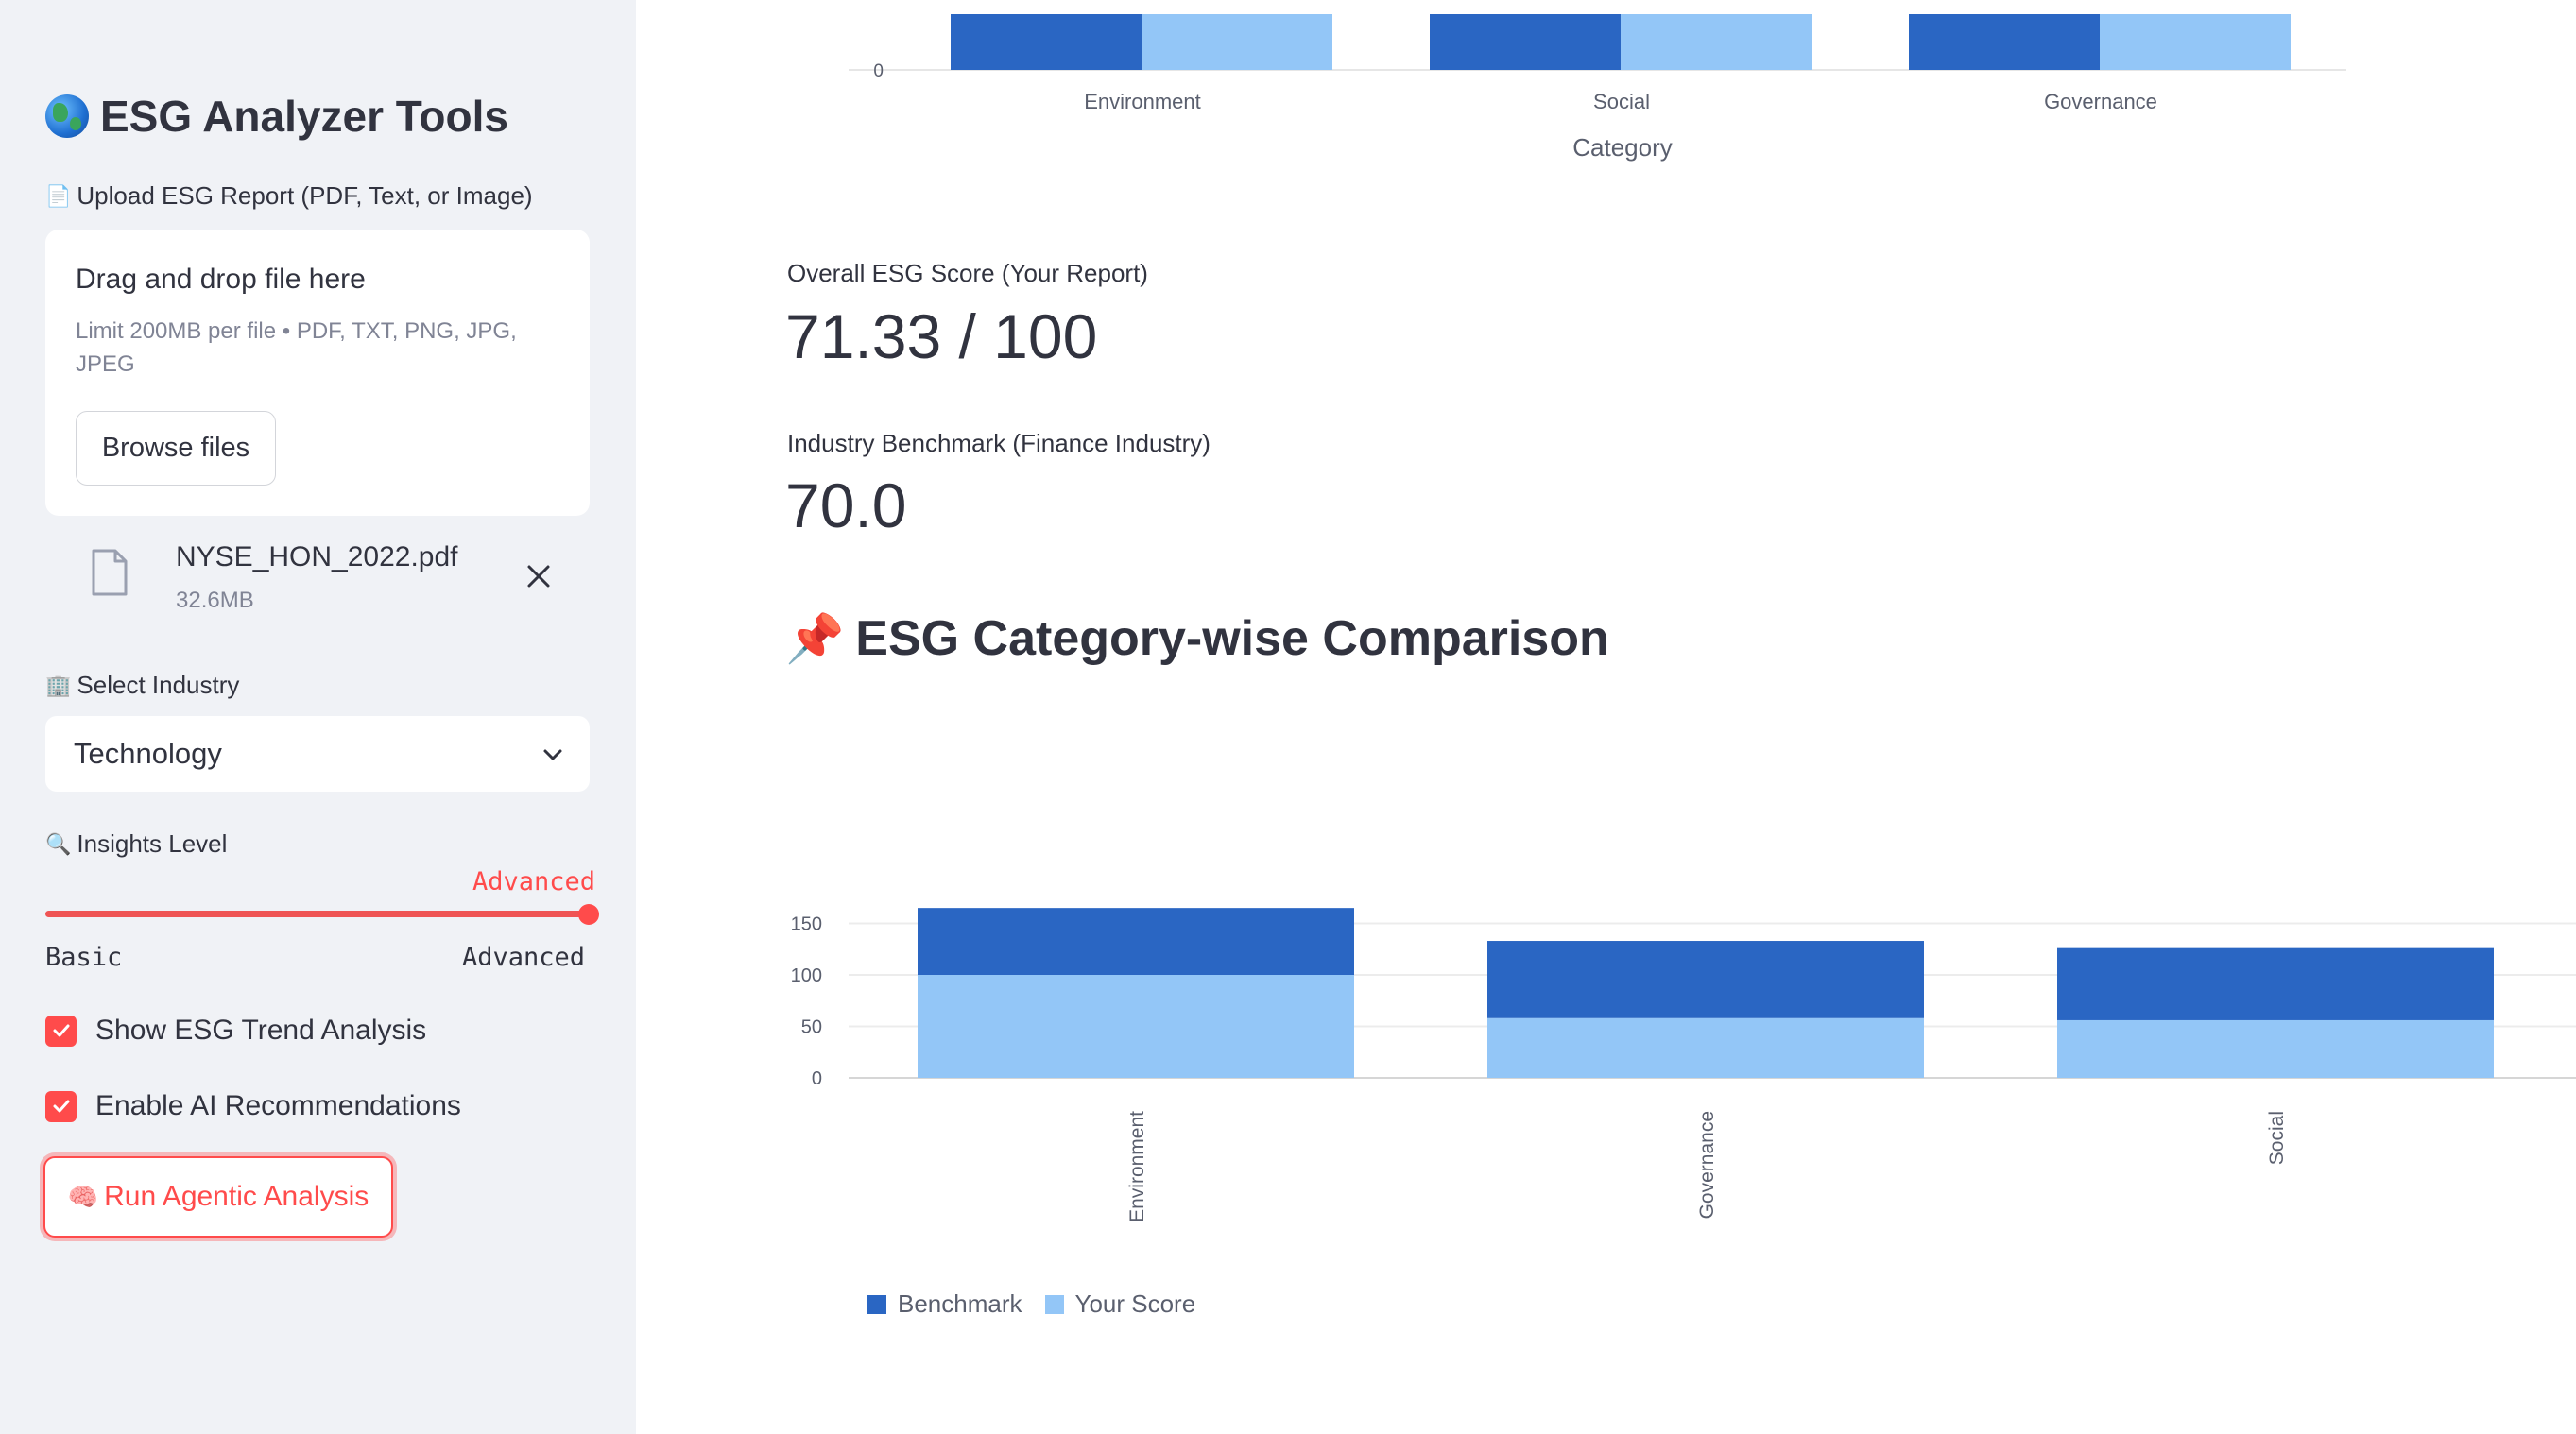 This screenshot has width=2576, height=1434. Describe the element at coordinates (846, 505) in the screenshot. I see `benchmark-value: 70.0` at that location.